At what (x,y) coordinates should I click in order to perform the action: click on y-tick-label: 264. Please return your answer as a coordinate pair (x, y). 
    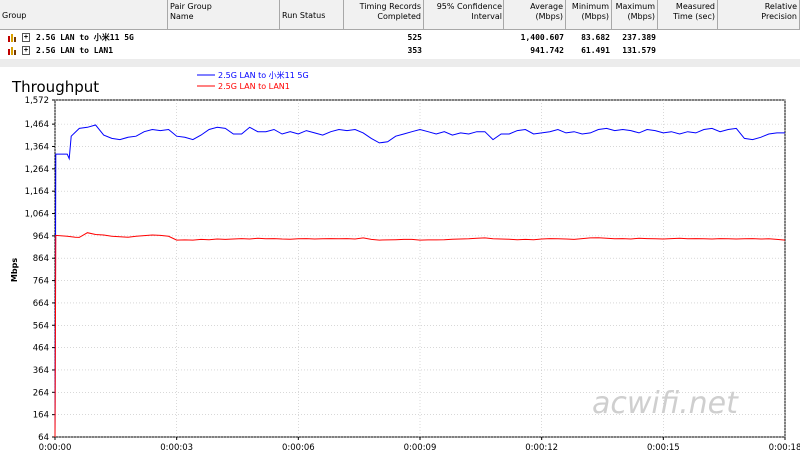
    Looking at the image, I should click on (41, 393).